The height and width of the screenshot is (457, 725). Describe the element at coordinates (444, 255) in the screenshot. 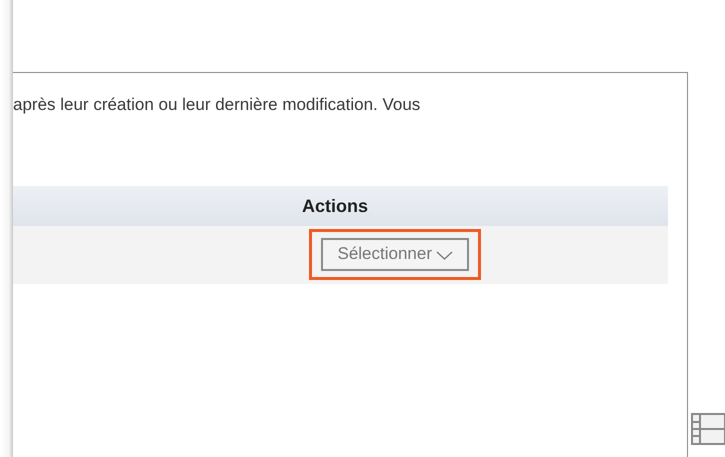

I see `chevron-down-icon` at that location.